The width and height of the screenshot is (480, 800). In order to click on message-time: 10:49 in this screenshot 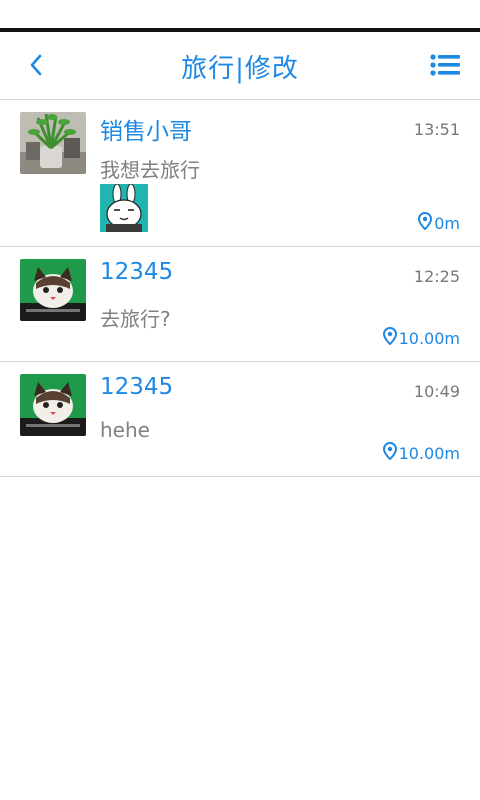, I will do `click(436, 391)`.